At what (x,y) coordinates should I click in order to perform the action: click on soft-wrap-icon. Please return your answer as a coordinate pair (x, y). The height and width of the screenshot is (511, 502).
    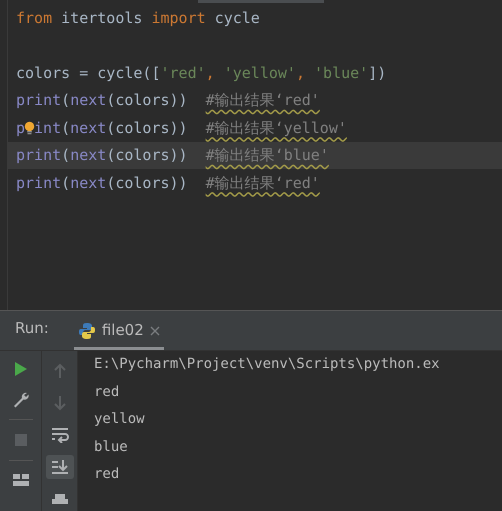
    Looking at the image, I should click on (59, 435).